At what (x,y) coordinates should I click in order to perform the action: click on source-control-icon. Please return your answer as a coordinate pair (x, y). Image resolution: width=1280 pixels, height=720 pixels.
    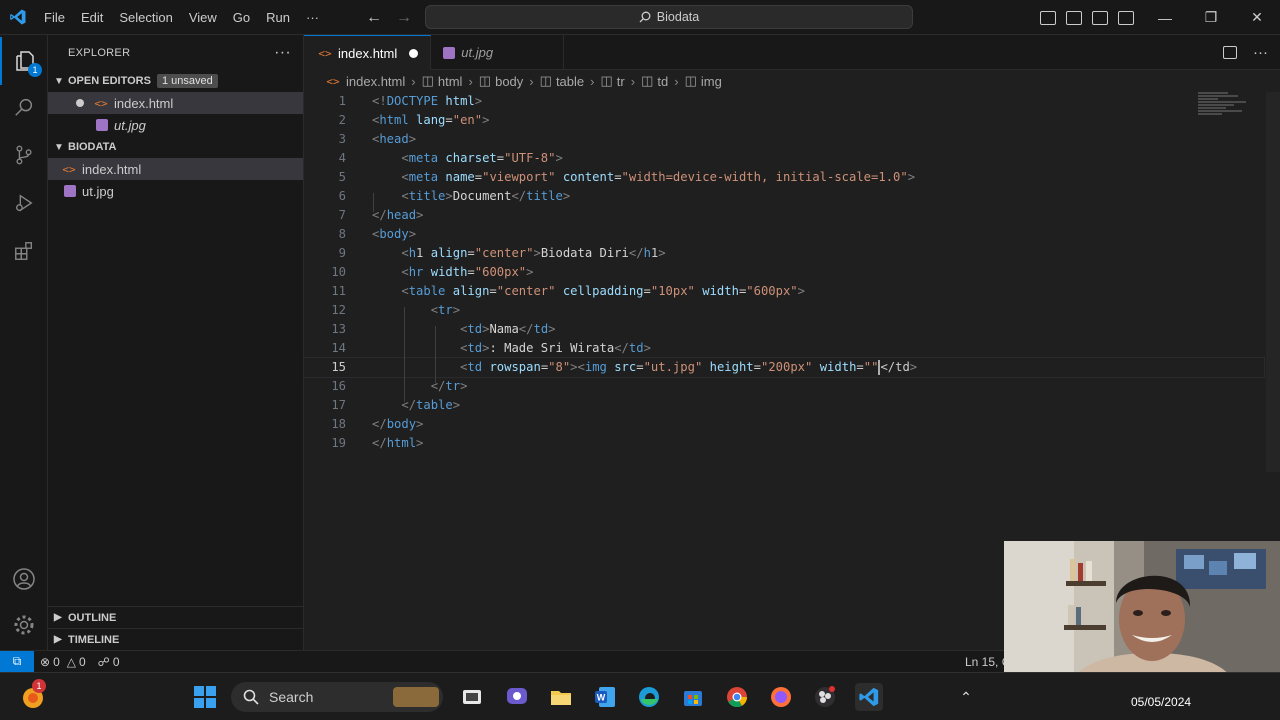
    Looking at the image, I should click on (24, 155).